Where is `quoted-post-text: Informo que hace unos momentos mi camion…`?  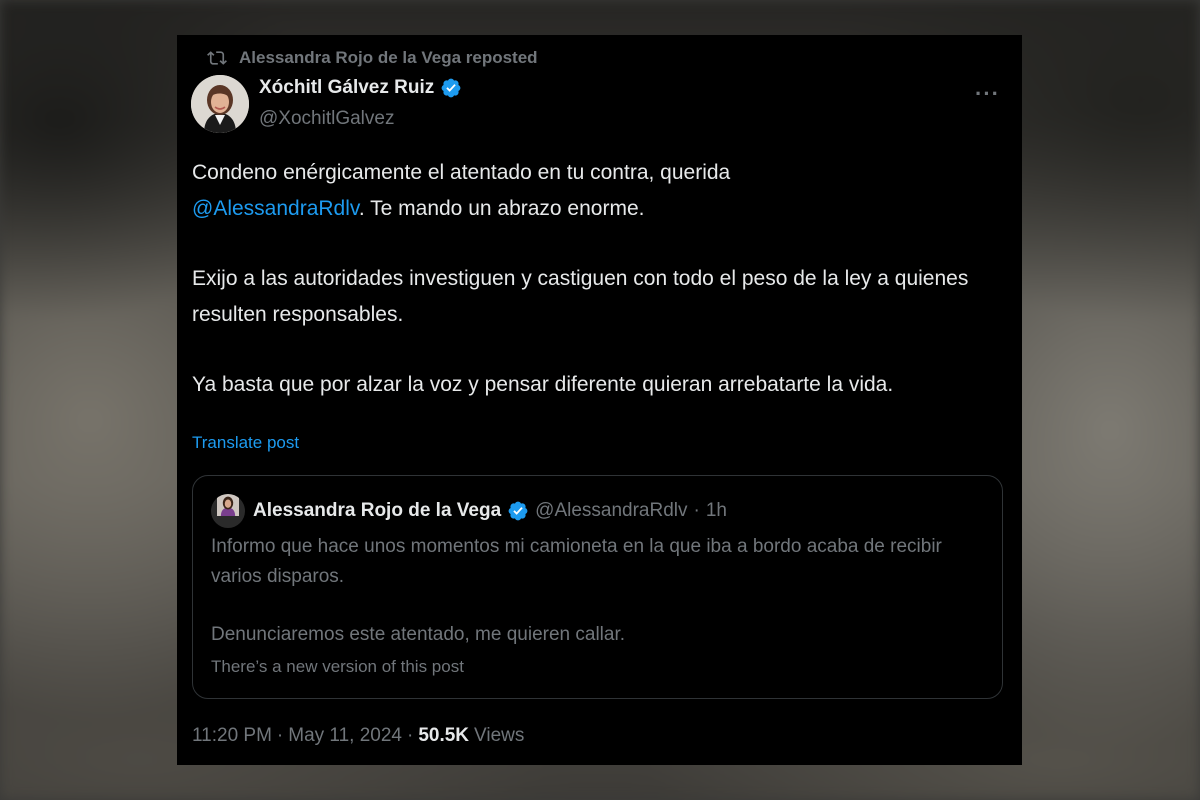
quoted-post-text: Informo que hace unos momentos mi camion… is located at coordinates (598, 591).